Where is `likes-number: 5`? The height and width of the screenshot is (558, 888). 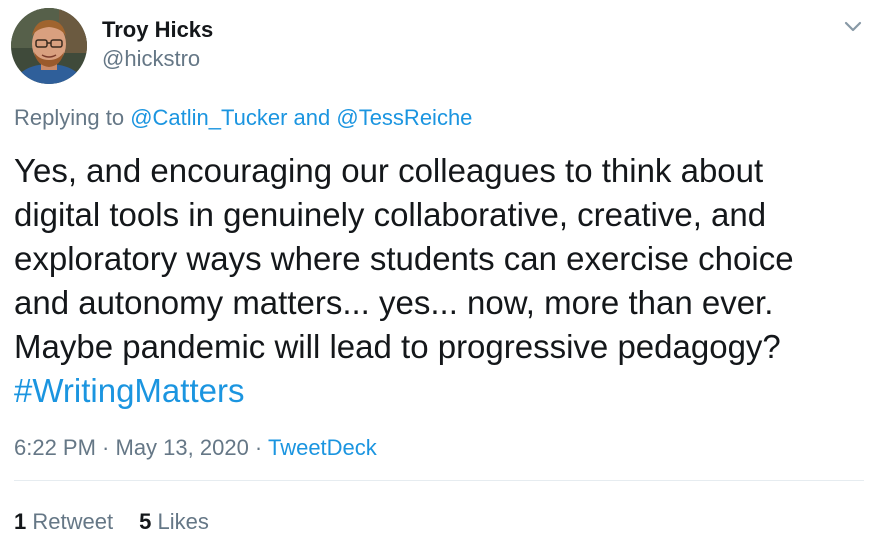 likes-number: 5 is located at coordinates (145, 521).